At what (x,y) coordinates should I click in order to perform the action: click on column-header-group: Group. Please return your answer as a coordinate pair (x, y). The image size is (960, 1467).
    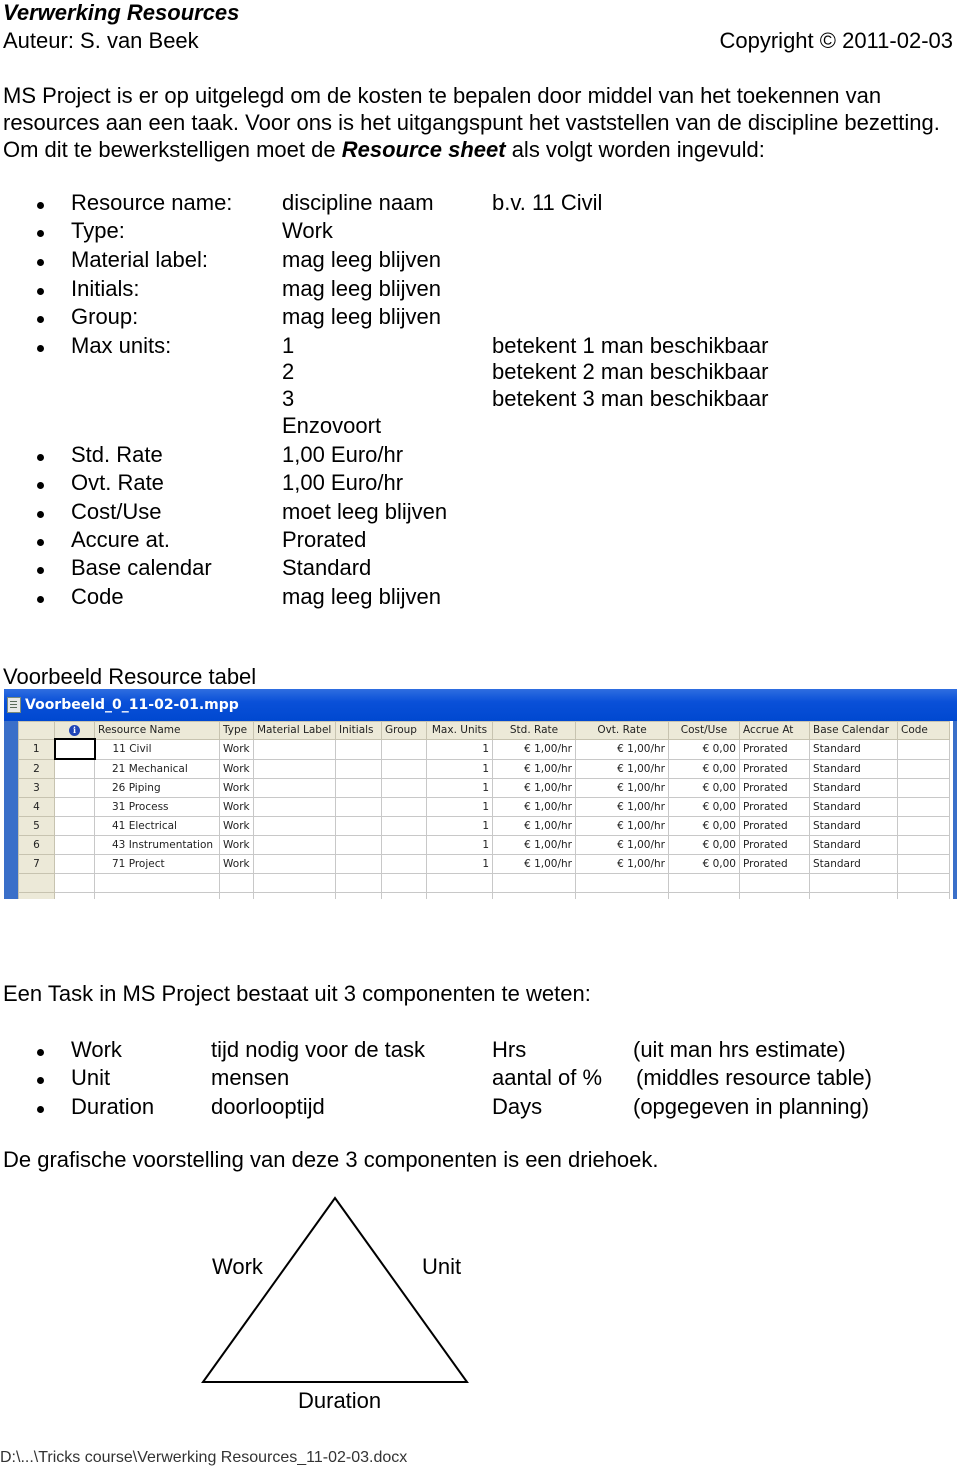
    Looking at the image, I should click on (404, 730).